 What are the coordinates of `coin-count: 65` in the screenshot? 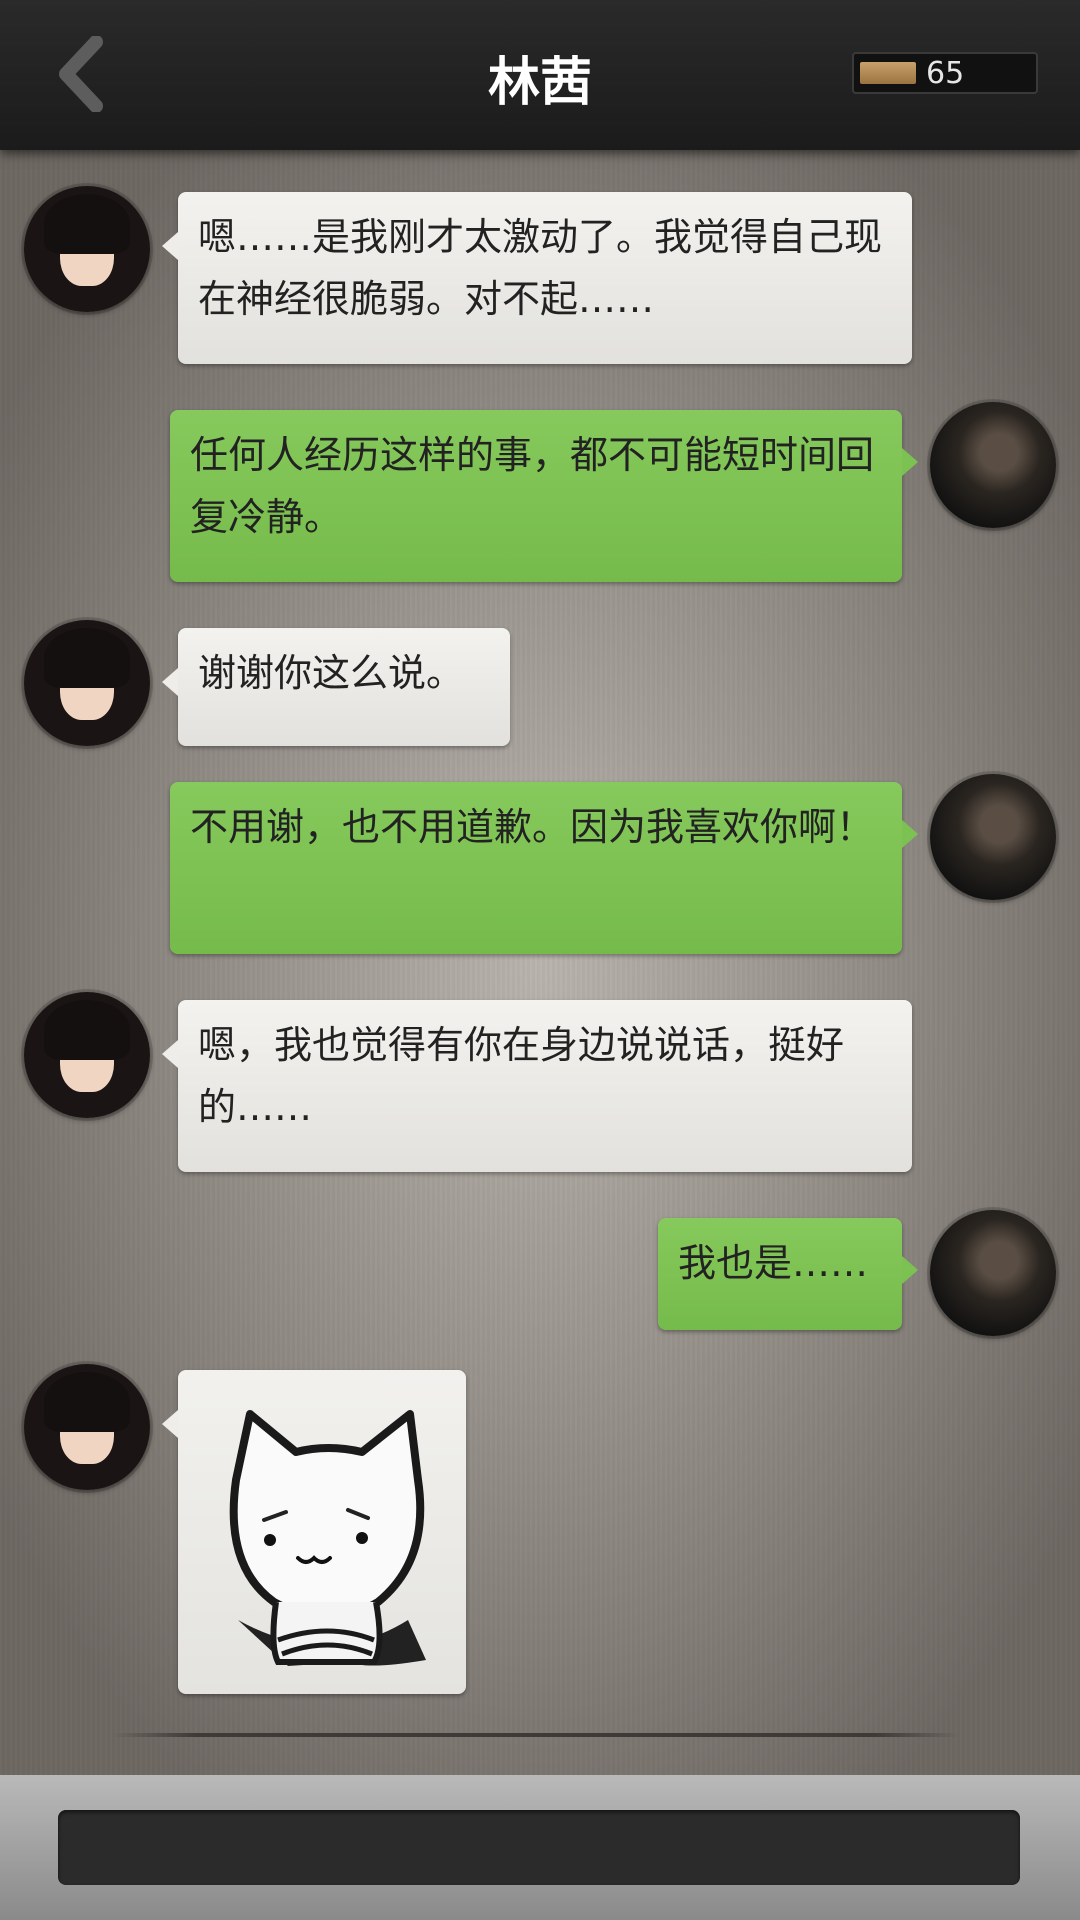 It's located at (945, 73).